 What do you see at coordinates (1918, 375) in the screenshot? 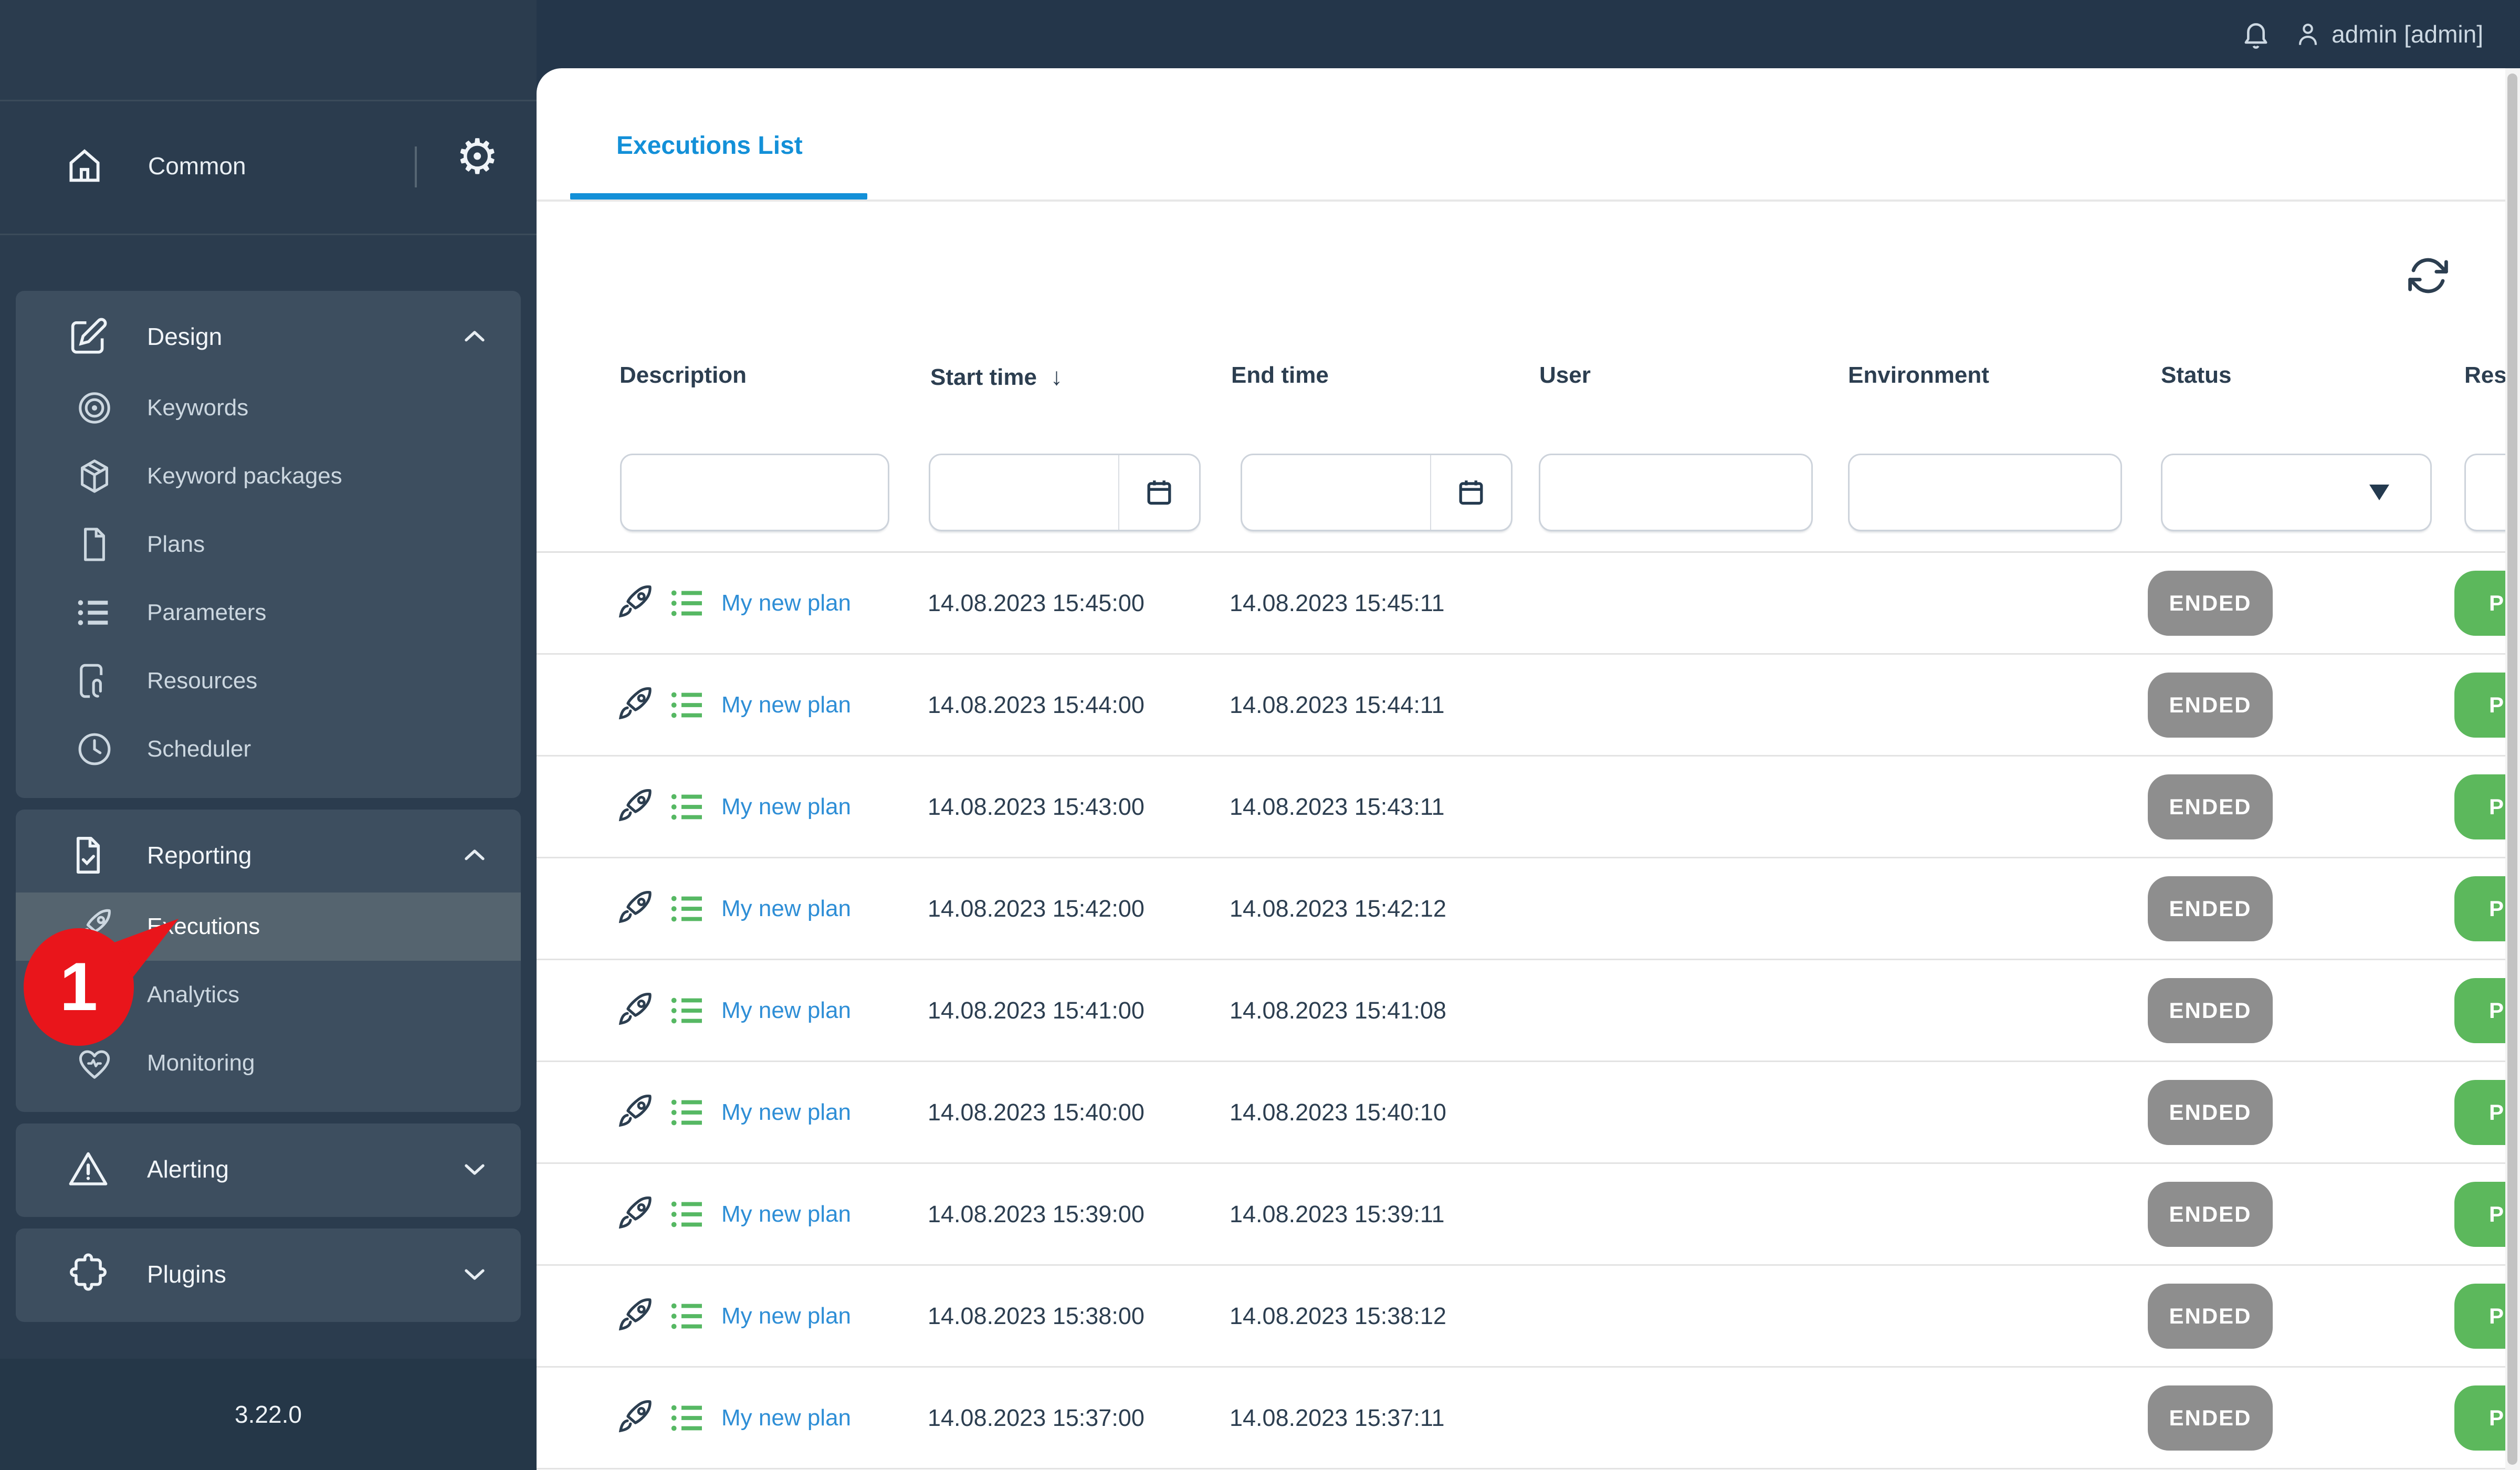
I see `column-header-environment: Environment` at bounding box center [1918, 375].